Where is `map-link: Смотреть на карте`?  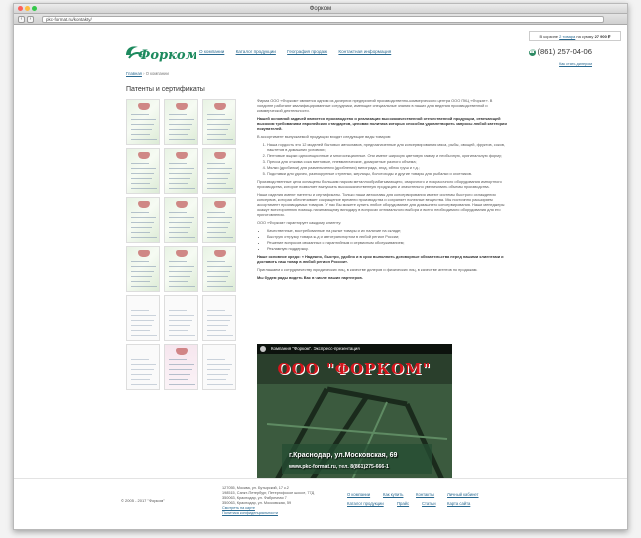 map-link: Смотреть на карте is located at coordinates (238, 508).